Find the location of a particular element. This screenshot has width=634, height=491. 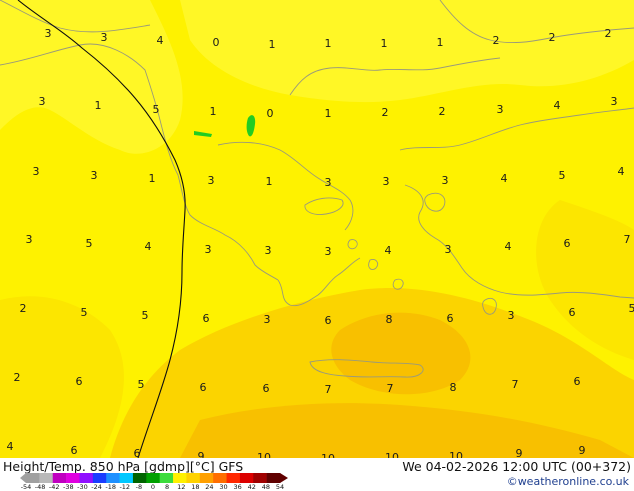

temperature-colorbar is located at coordinates (158, 478).